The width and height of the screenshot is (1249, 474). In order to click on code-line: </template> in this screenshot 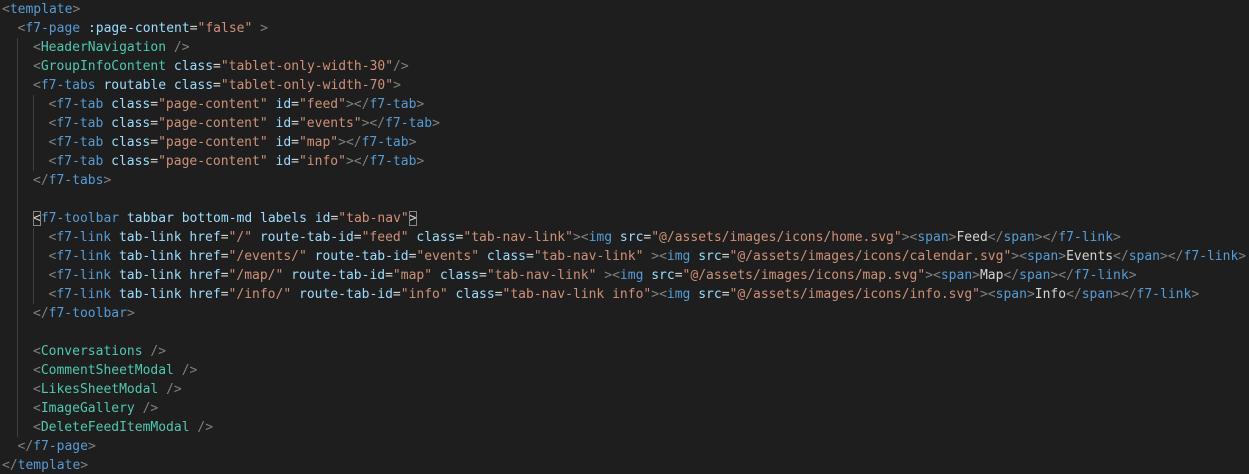, I will do `click(624, 465)`.